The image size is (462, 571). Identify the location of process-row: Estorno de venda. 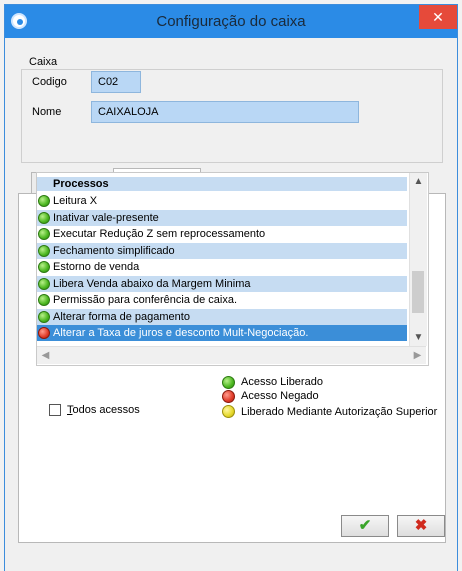
(222, 267).